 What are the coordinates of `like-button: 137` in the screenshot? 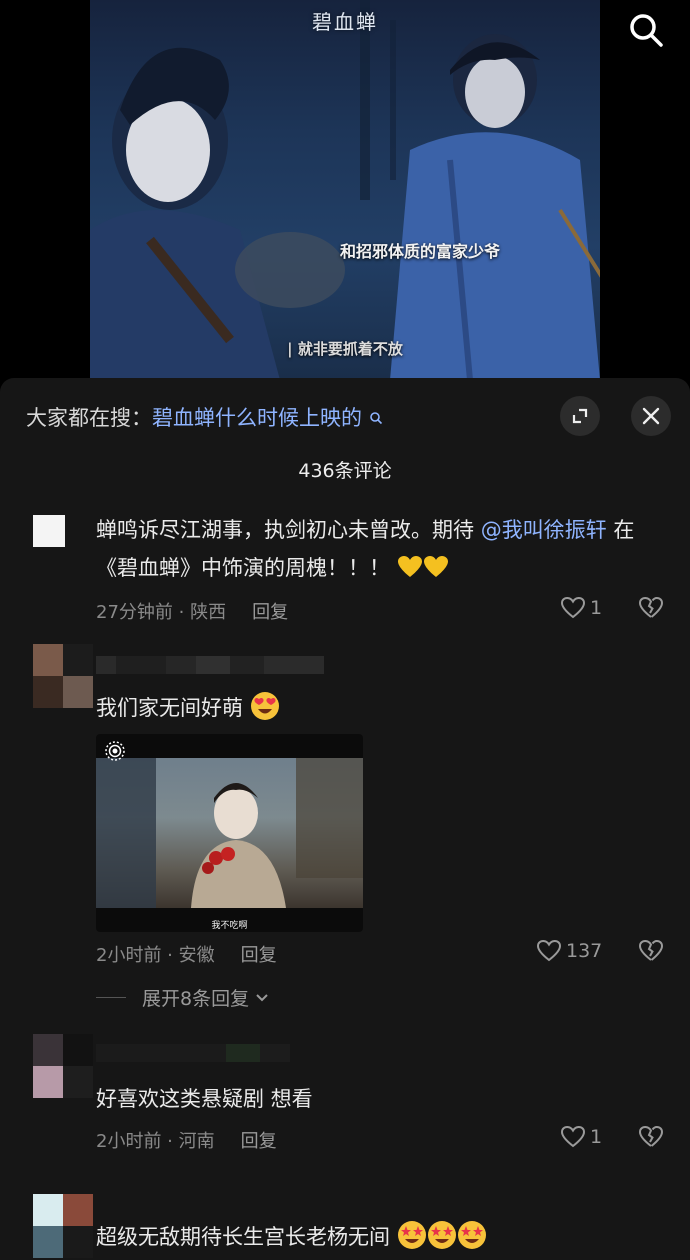 It's located at (569, 951).